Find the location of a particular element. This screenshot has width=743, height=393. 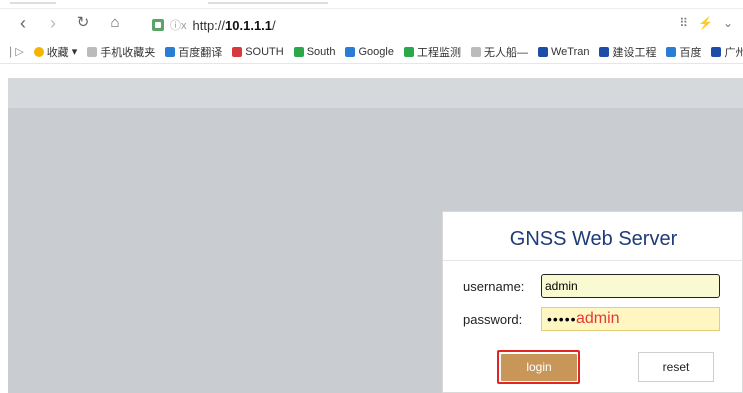

bookmark-label: SOUTH is located at coordinates (264, 51).